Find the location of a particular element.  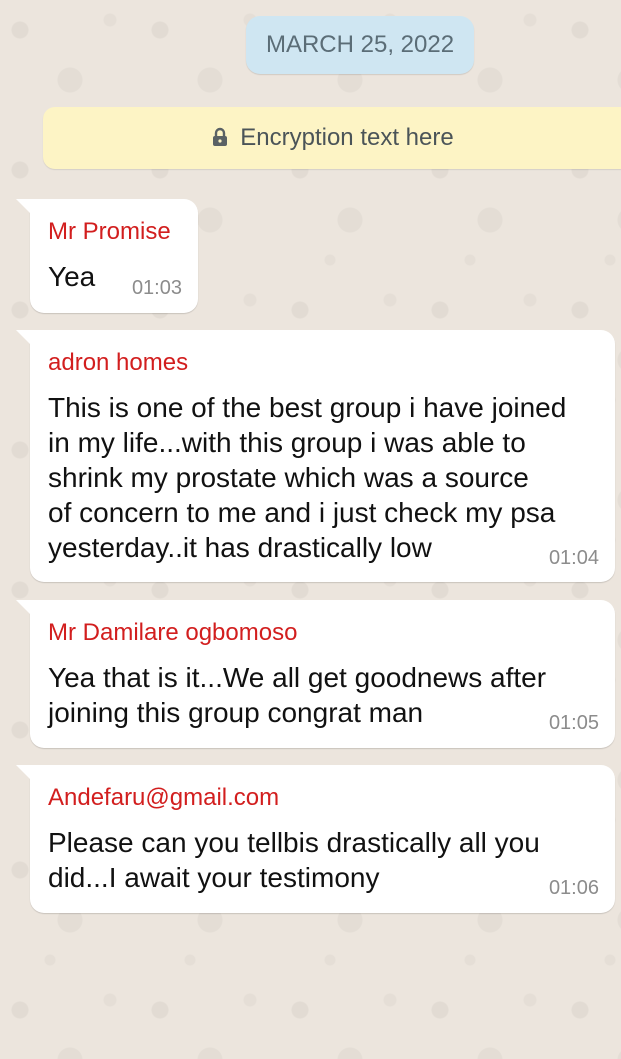

message-line: of concern to me and i just check my psa is located at coordinates (302, 512).